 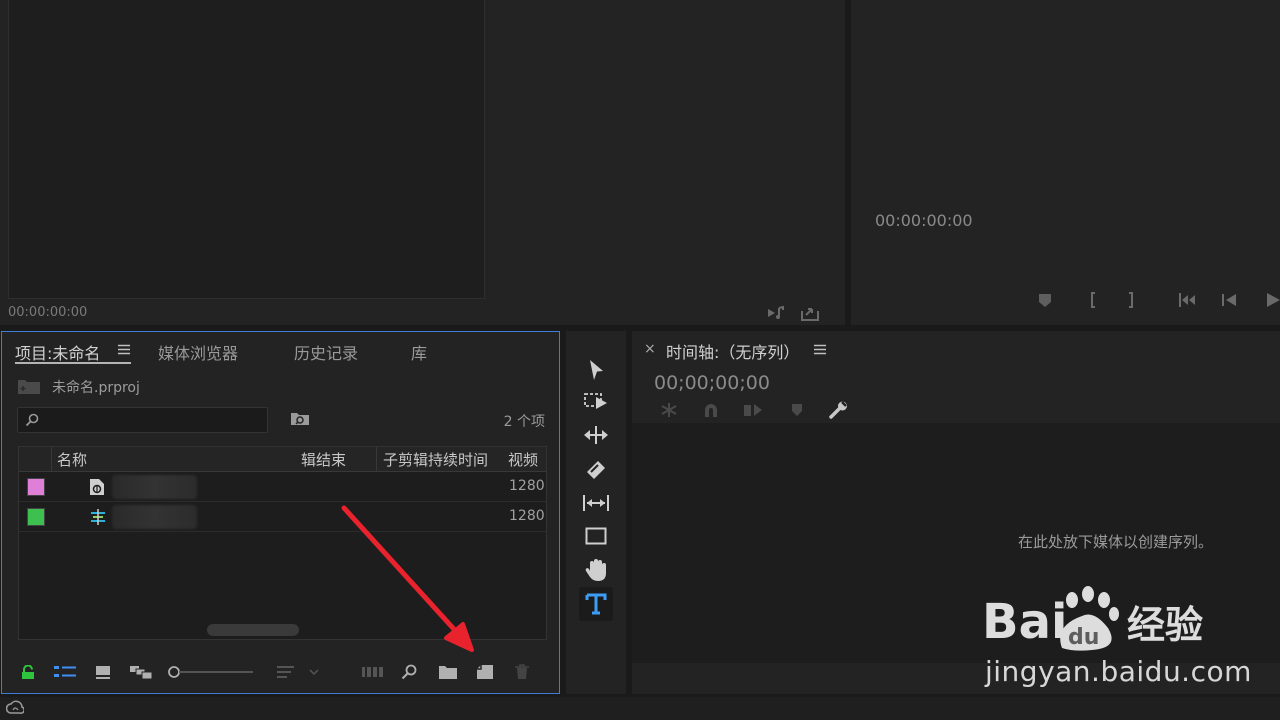 What do you see at coordinates (1188, 300) in the screenshot?
I see `go-to-in-icon` at bounding box center [1188, 300].